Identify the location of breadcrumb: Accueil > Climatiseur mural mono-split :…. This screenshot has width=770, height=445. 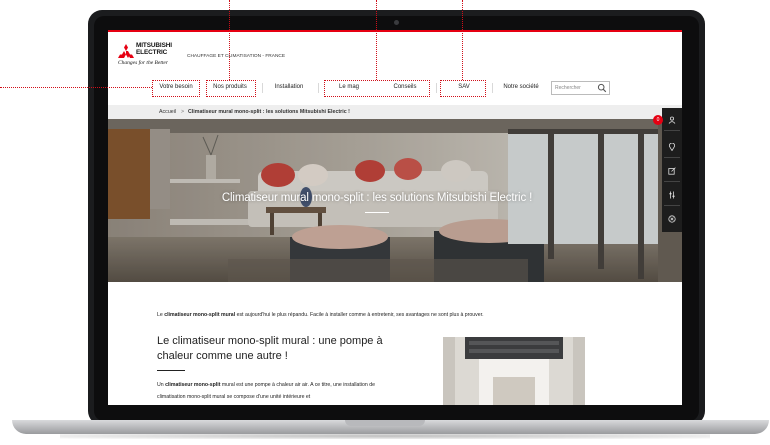
(395, 112).